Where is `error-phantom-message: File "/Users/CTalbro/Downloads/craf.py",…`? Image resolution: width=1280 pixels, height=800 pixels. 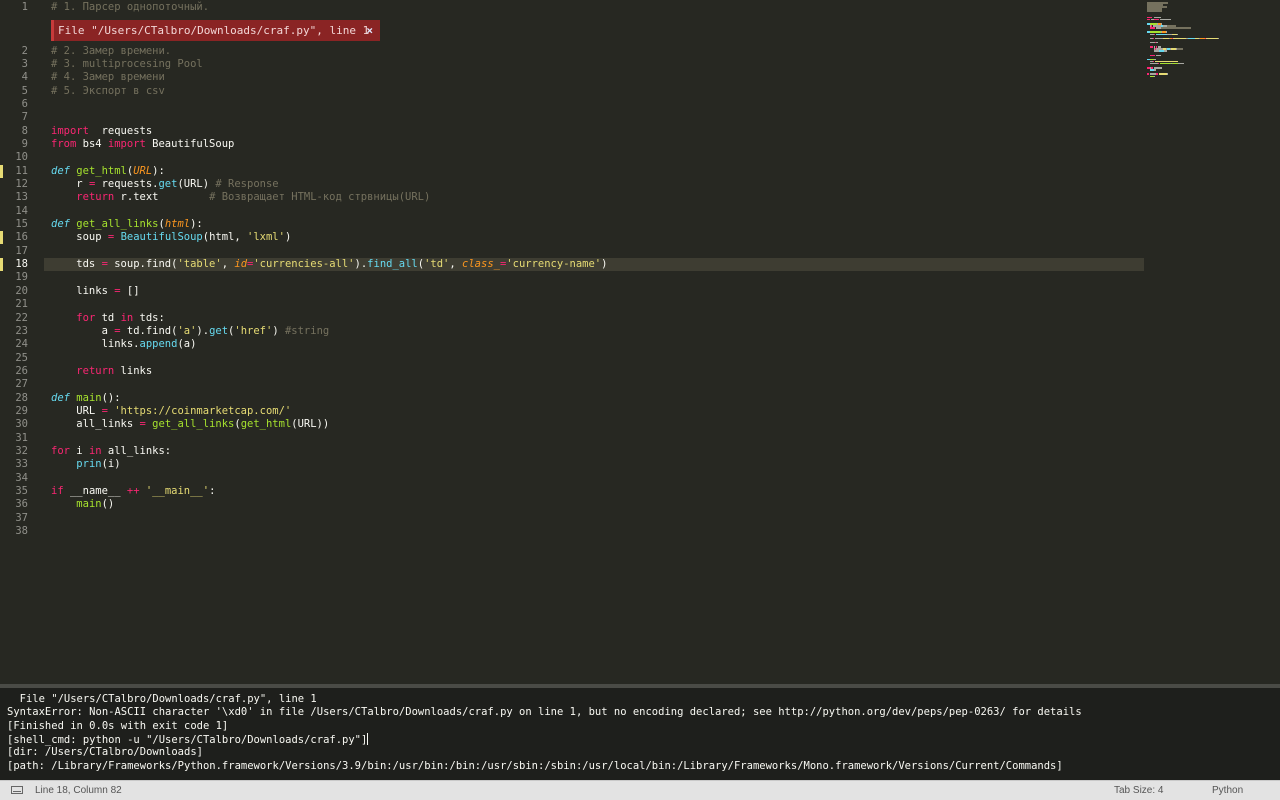 error-phantom-message: File "/Users/CTalbro/Downloads/craf.py",… is located at coordinates (214, 30).